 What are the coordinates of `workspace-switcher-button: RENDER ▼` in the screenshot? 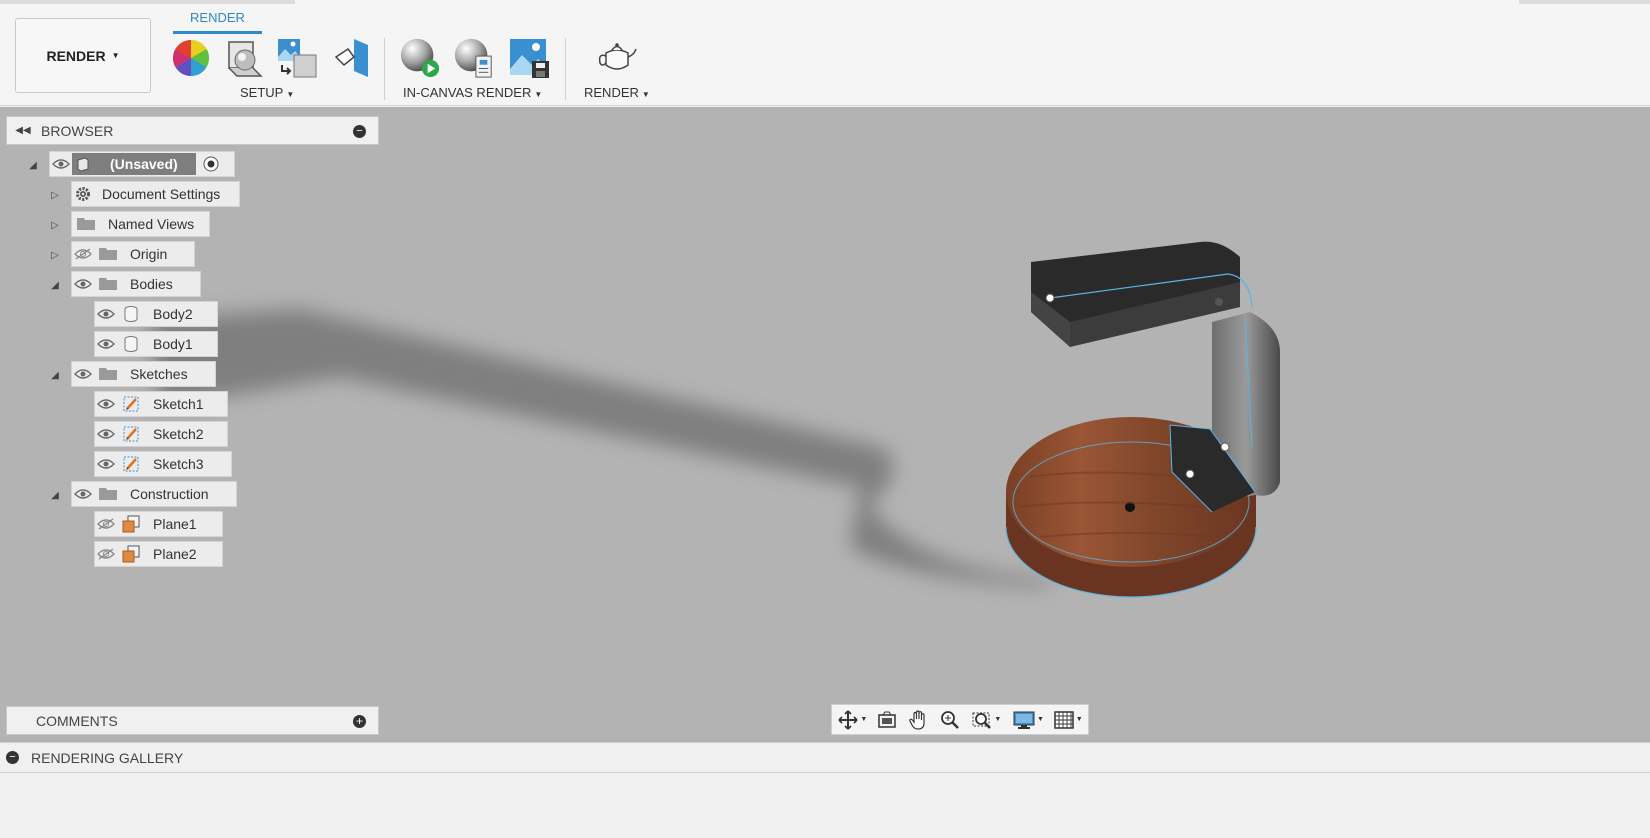 It's located at (83, 55).